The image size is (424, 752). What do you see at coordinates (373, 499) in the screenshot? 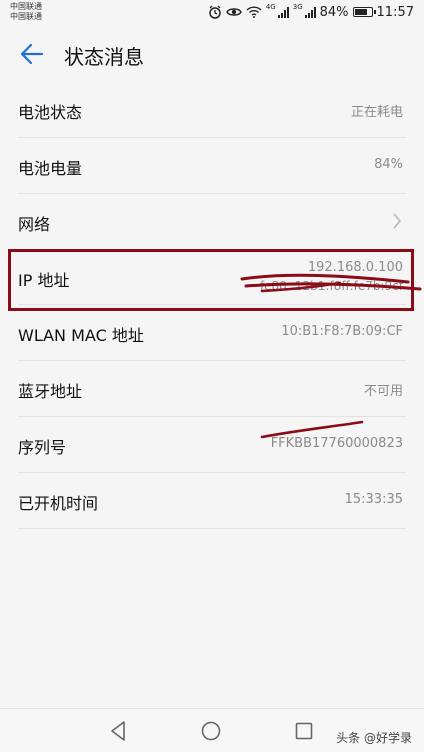
I see `uptime-value: 15:33:35` at bounding box center [373, 499].